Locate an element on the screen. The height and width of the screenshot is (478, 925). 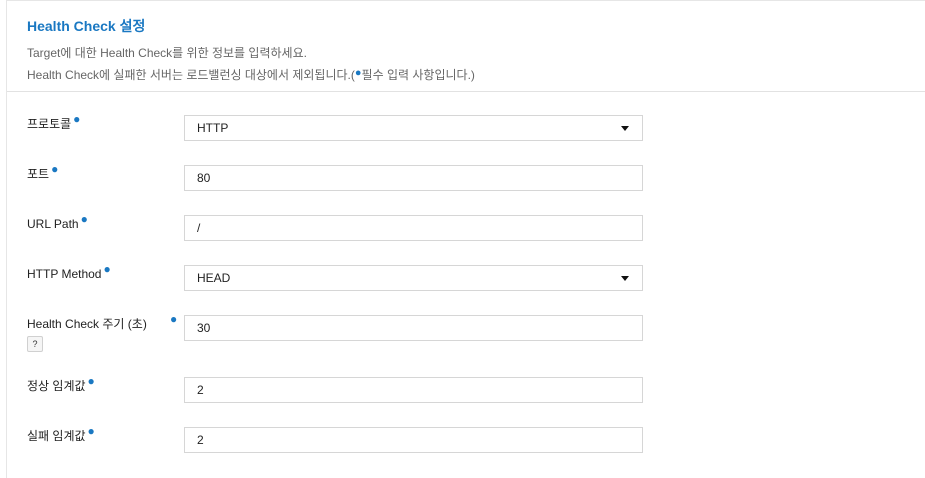
unhealthy-threshold-label: 실패 임계값 ● is located at coordinates (61, 433).